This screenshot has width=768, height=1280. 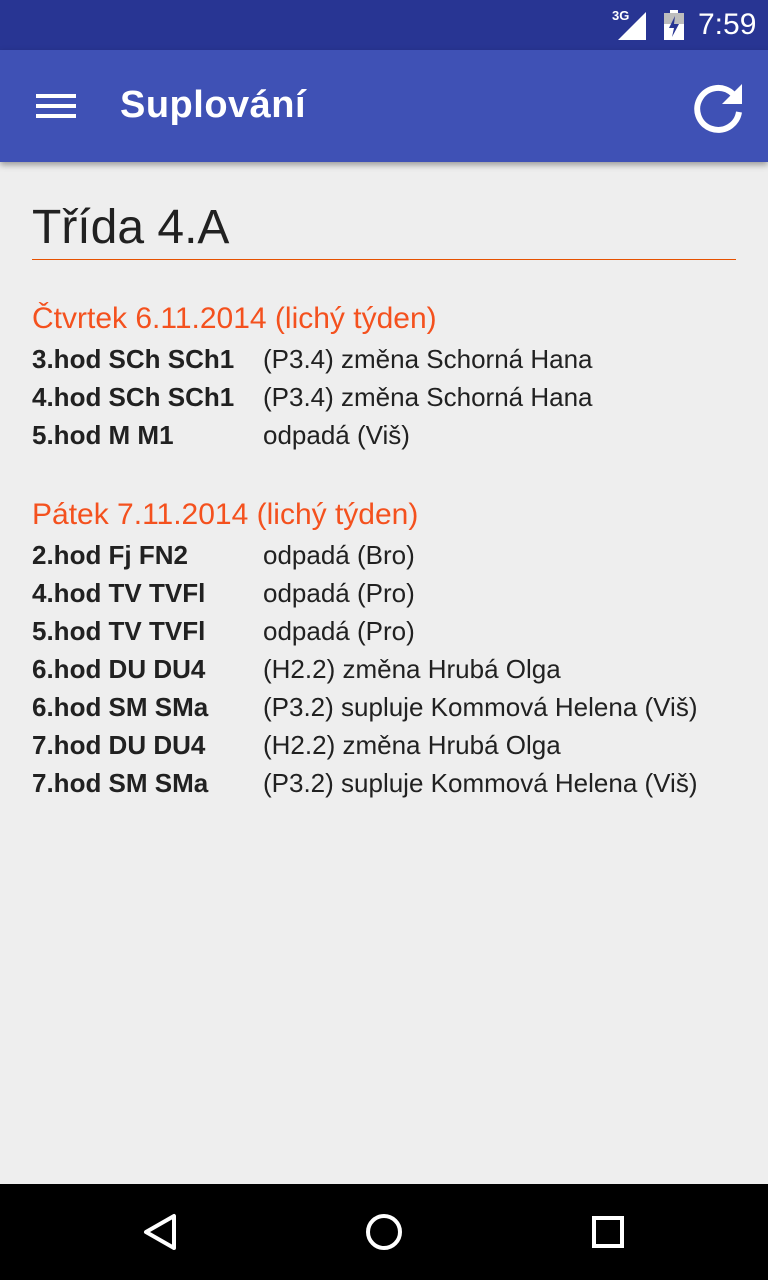 What do you see at coordinates (339, 555) in the screenshot?
I see `lesson-detail: odpadá (Bro)` at bounding box center [339, 555].